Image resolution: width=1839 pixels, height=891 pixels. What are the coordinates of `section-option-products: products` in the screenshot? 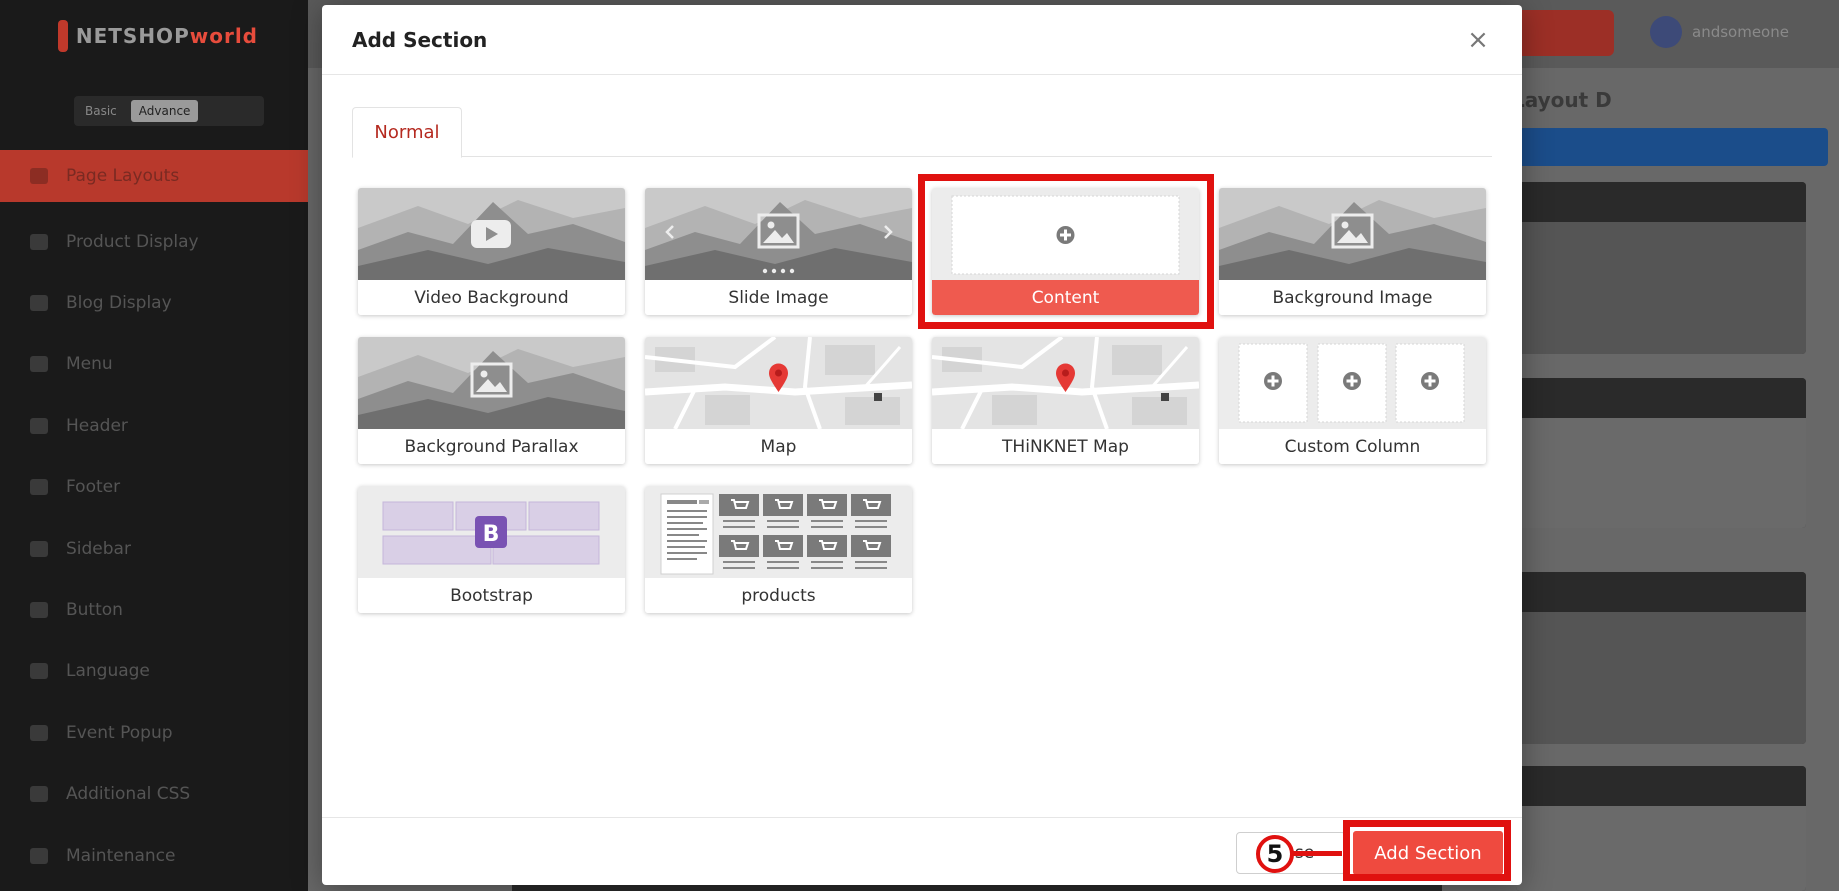 It's located at (778, 549).